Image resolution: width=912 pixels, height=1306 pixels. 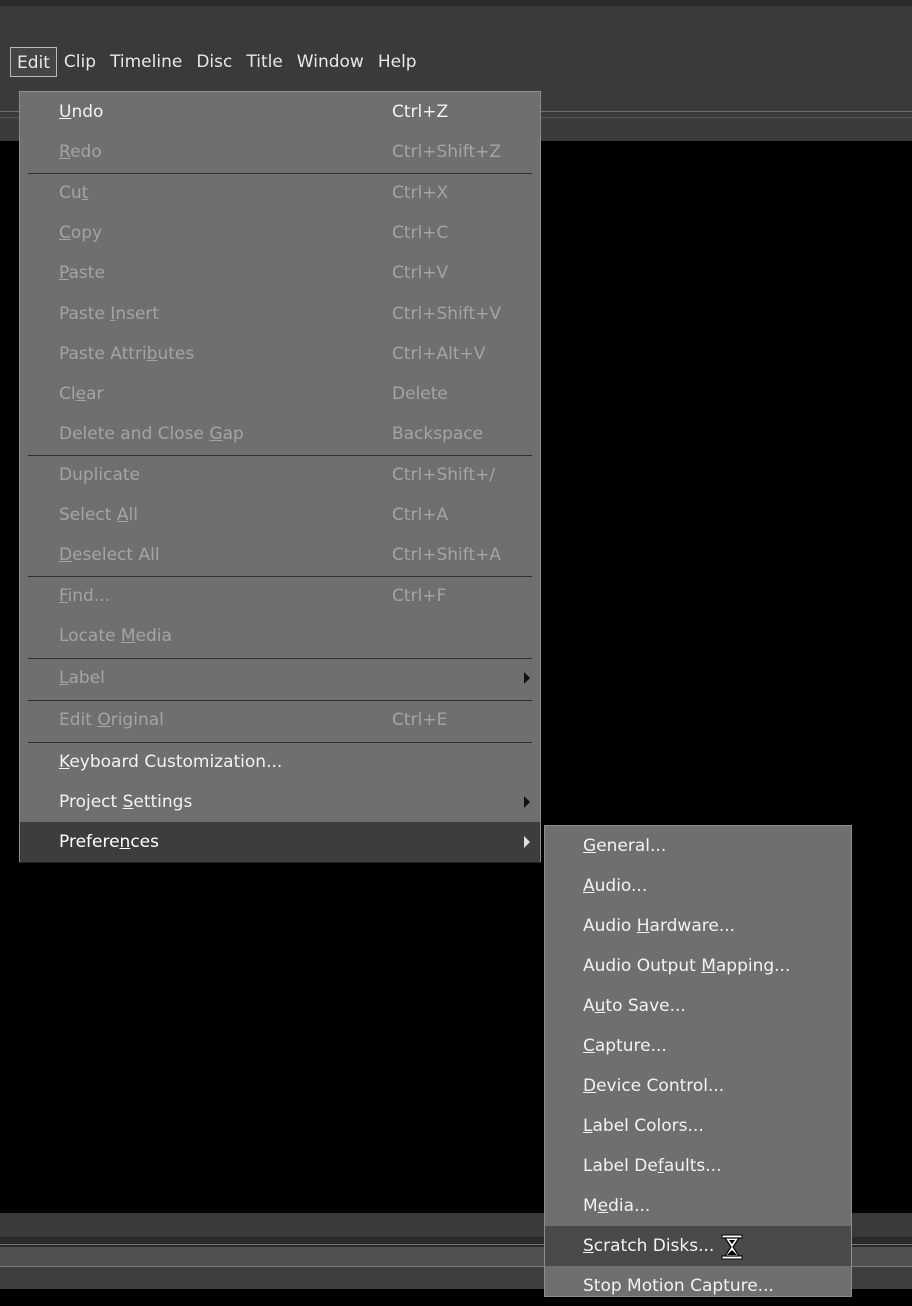 What do you see at coordinates (419, 596) in the screenshot?
I see `menu-item-shortcut: Ctrl+F` at bounding box center [419, 596].